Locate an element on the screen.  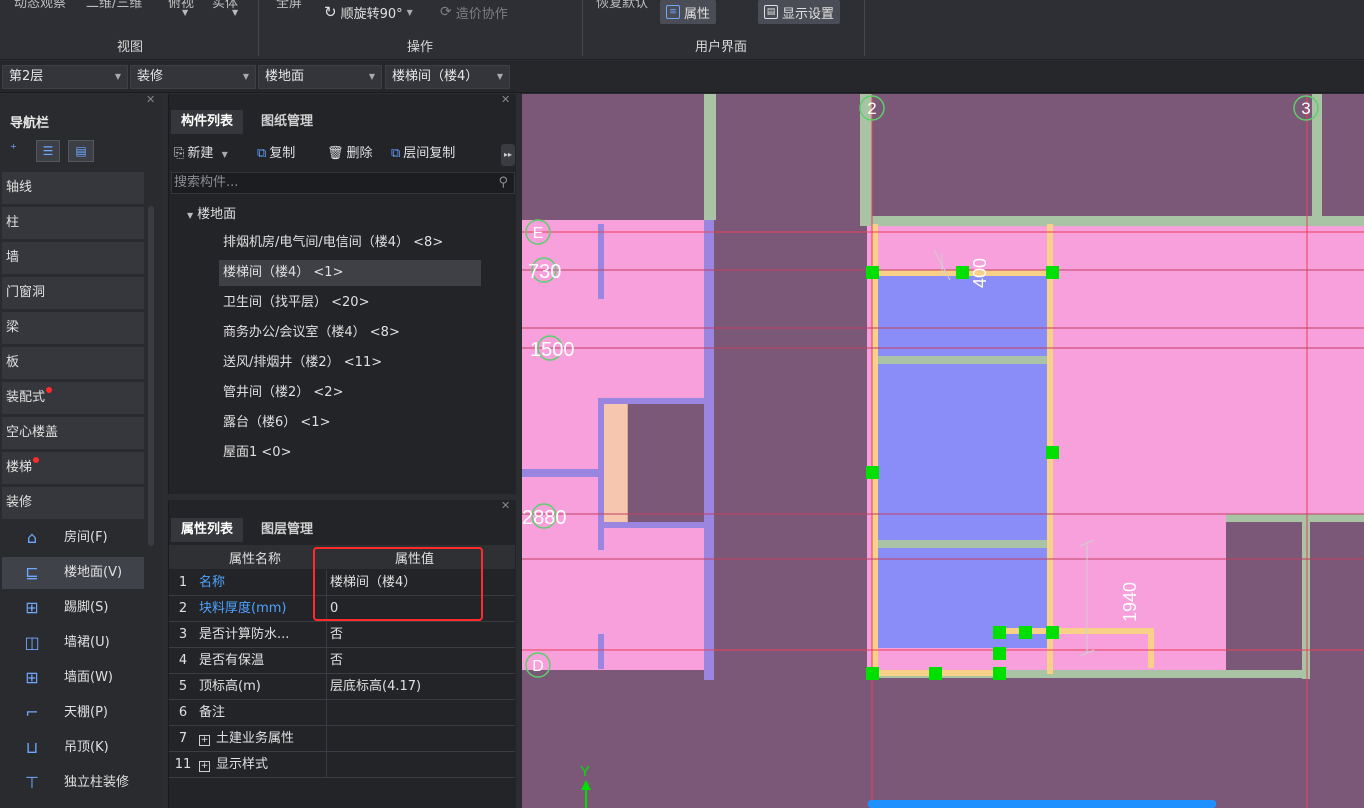
wainscot-icon: ◫ is located at coordinates (32, 642).